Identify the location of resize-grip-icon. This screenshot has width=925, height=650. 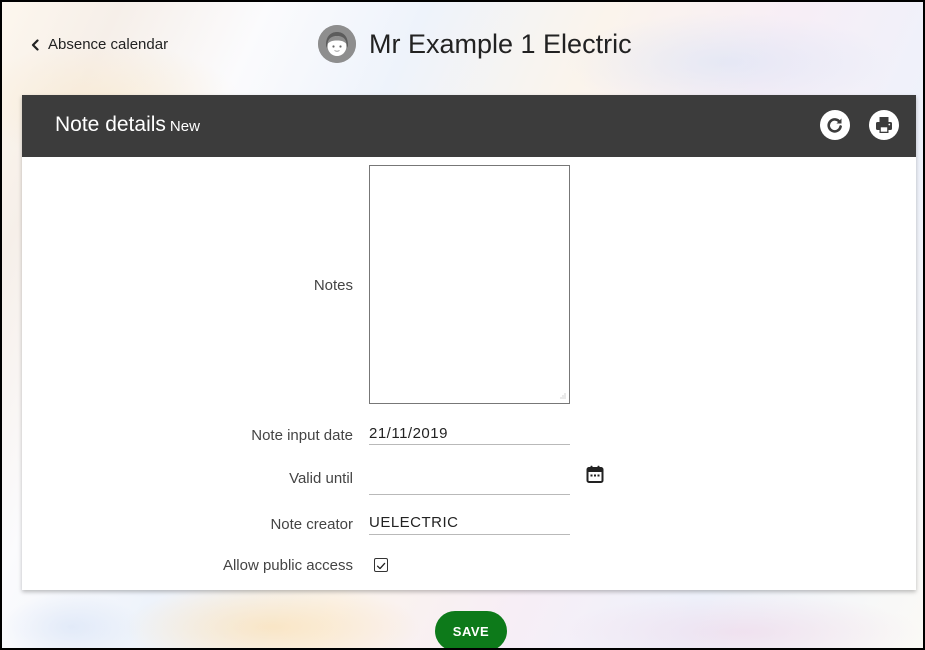
(562, 396).